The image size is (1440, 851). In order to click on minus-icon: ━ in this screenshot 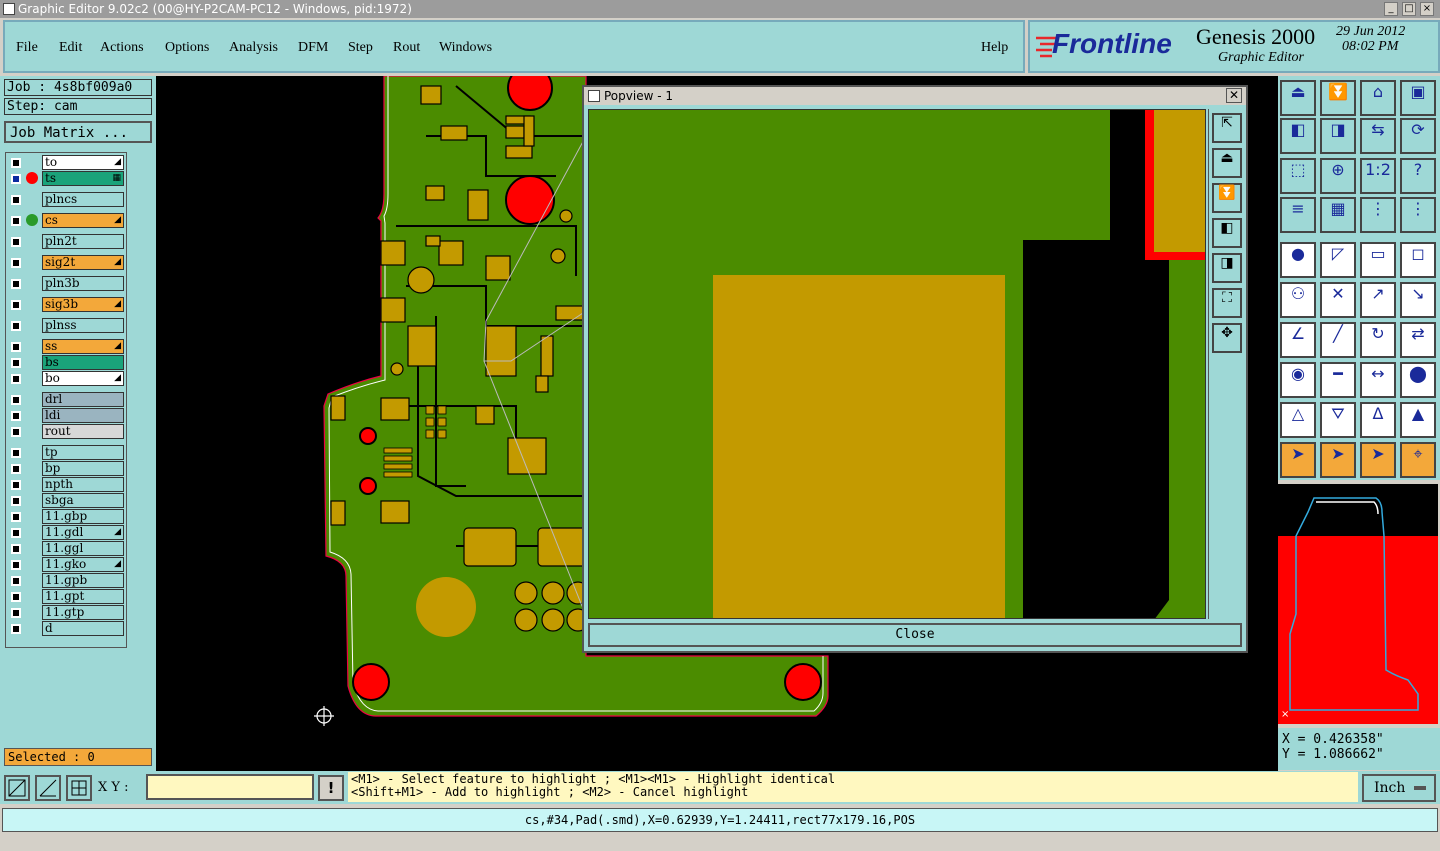, I will do `click(1338, 380)`.